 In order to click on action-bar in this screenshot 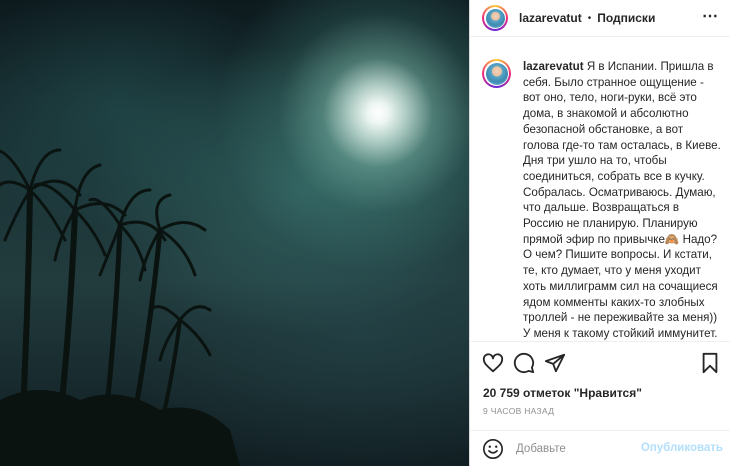, I will do `click(600, 361)`.